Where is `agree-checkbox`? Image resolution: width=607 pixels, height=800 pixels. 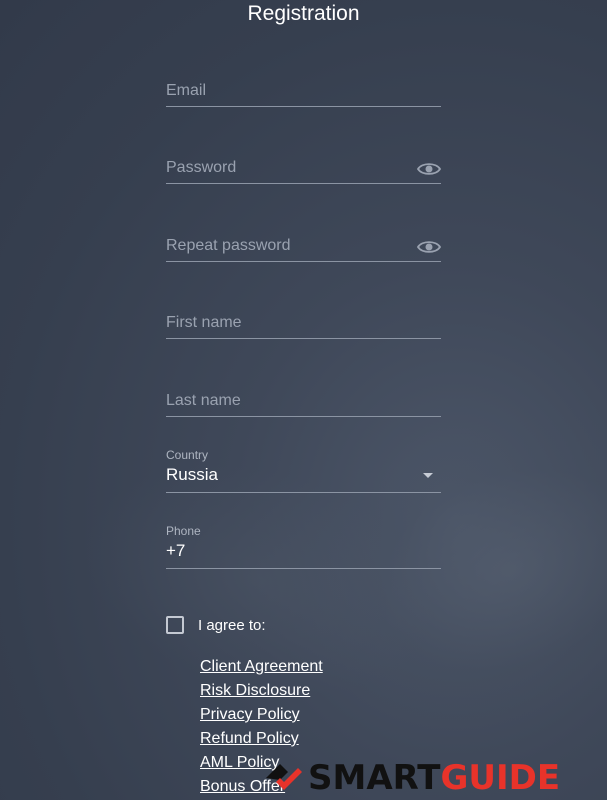
agree-checkbox is located at coordinates (175, 625).